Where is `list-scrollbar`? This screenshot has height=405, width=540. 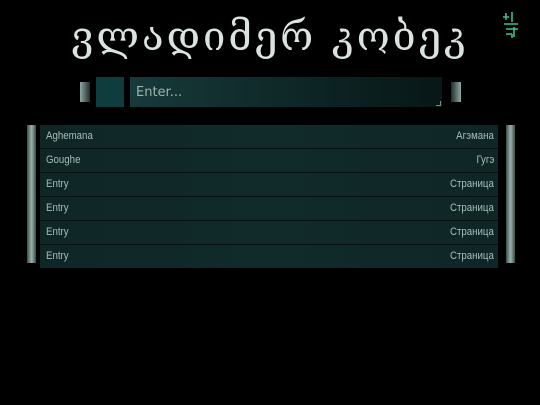
list-scrollbar is located at coordinates (510, 194).